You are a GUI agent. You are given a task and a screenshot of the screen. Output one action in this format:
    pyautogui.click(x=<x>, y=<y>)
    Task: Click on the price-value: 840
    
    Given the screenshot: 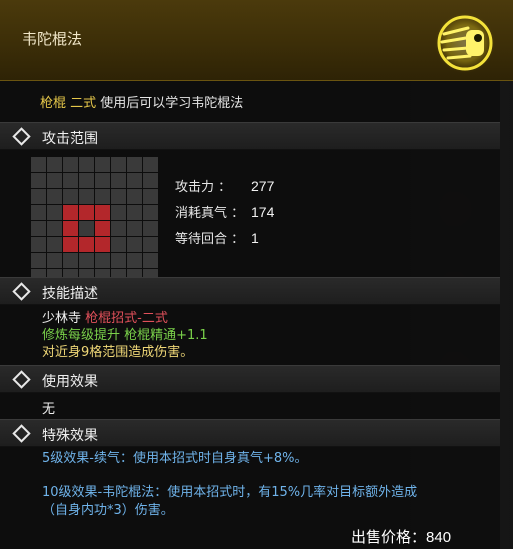 What is the action you would take?
    pyautogui.click(x=439, y=537)
    